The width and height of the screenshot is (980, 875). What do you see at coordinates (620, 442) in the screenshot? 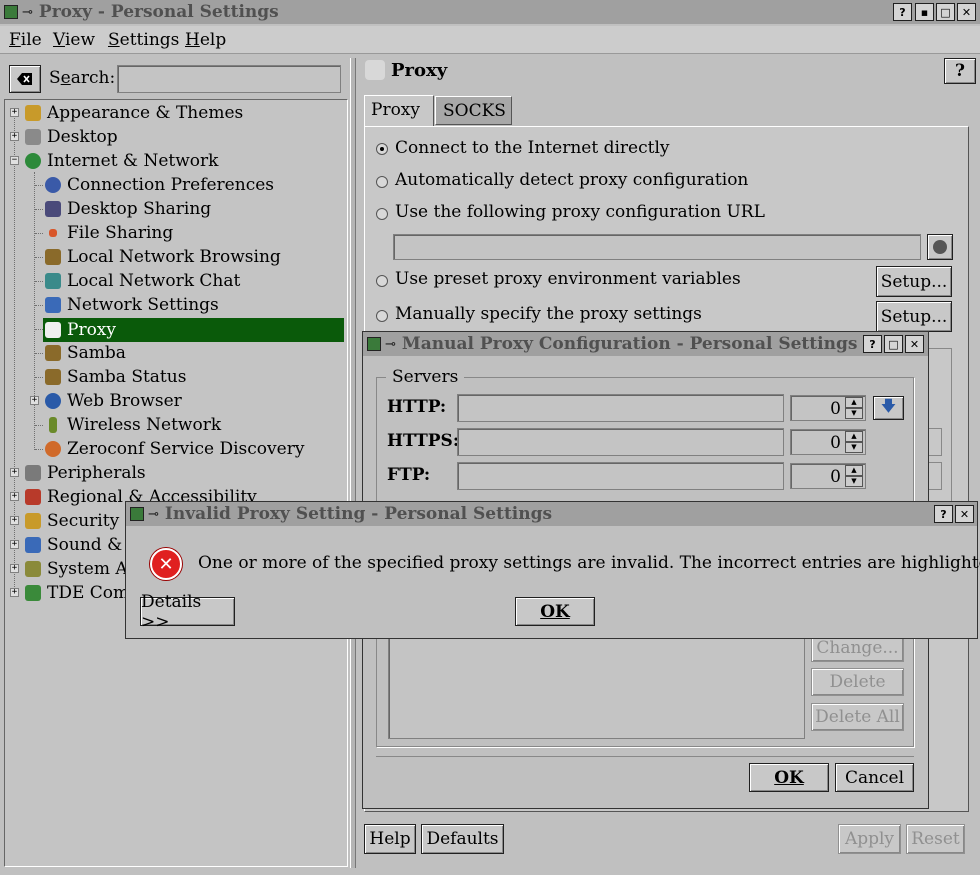
I see `https-input` at bounding box center [620, 442].